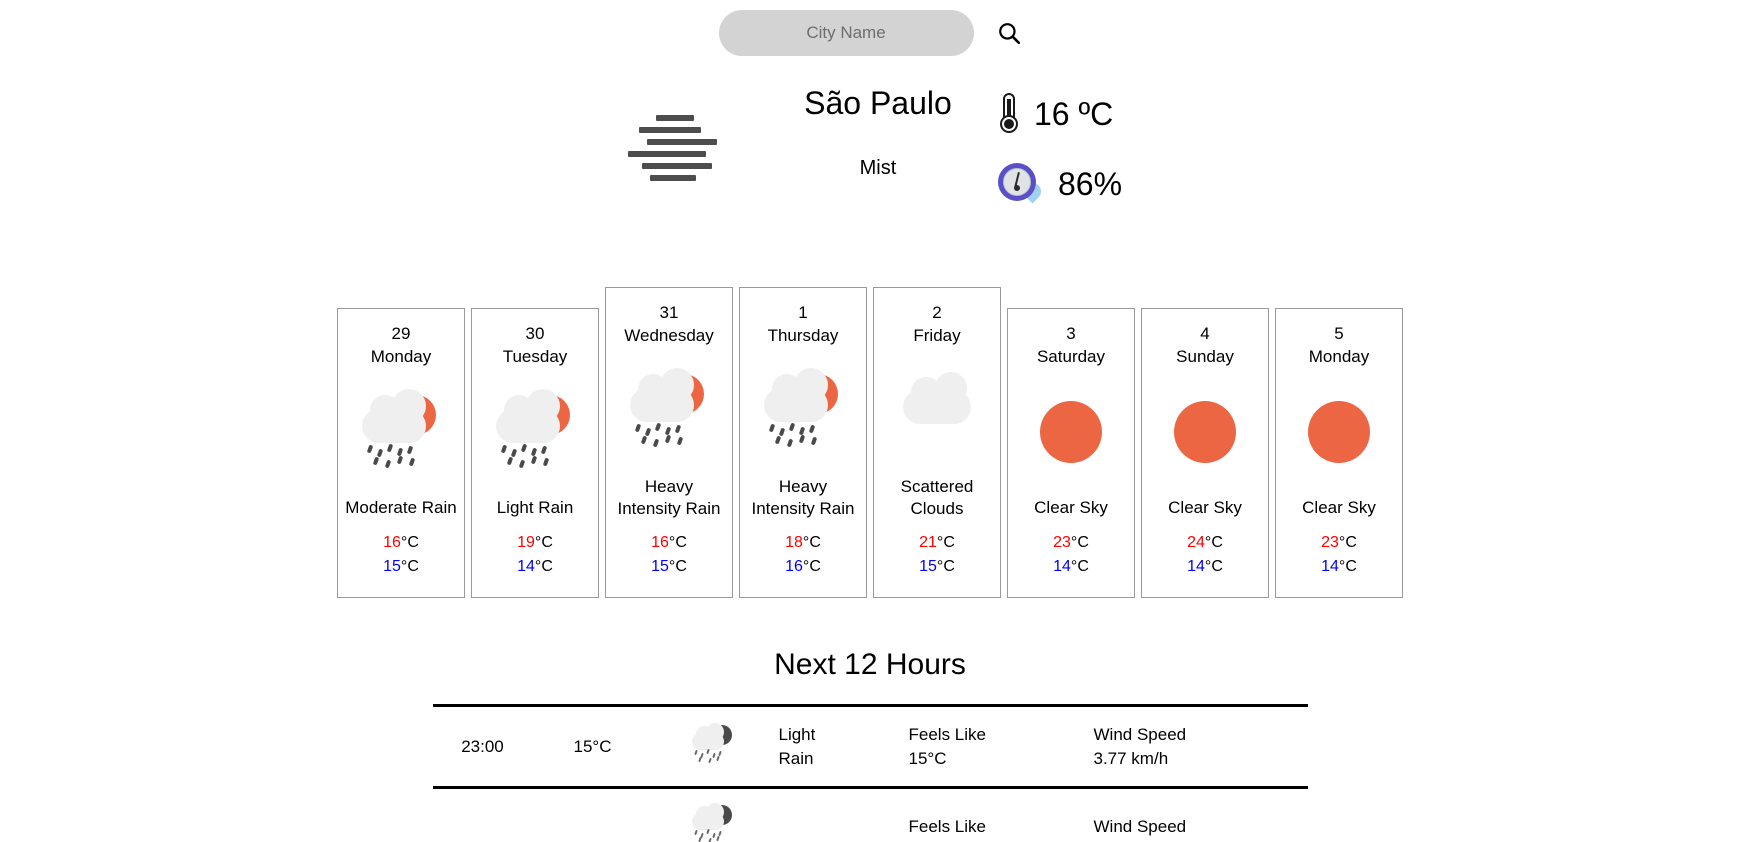 The width and height of the screenshot is (1740, 842). I want to click on forecast-date: 2, so click(937, 312).